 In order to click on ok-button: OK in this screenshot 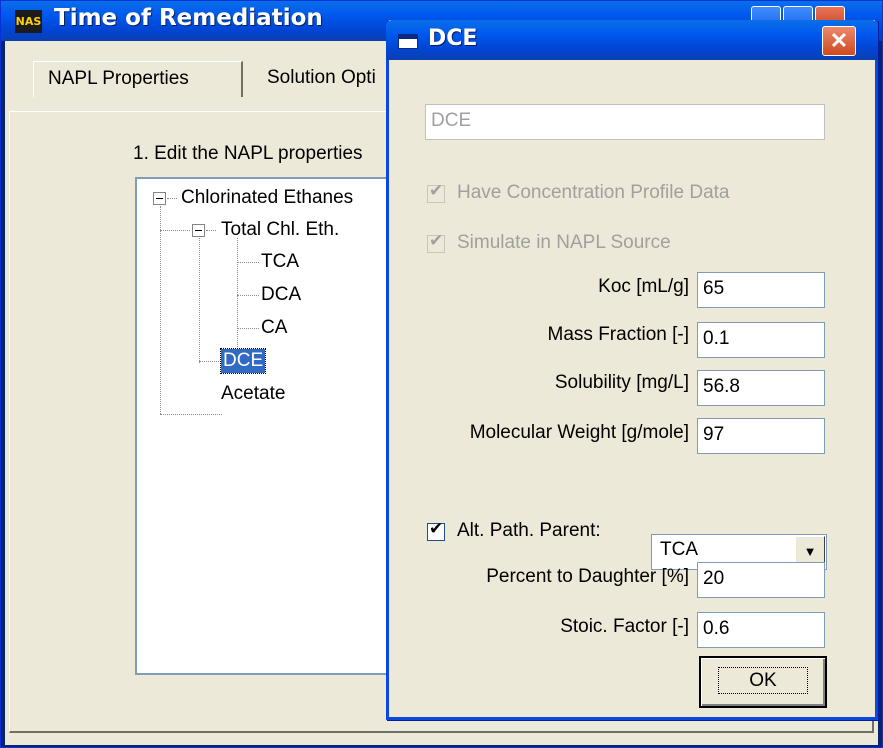, I will do `click(763, 682)`.